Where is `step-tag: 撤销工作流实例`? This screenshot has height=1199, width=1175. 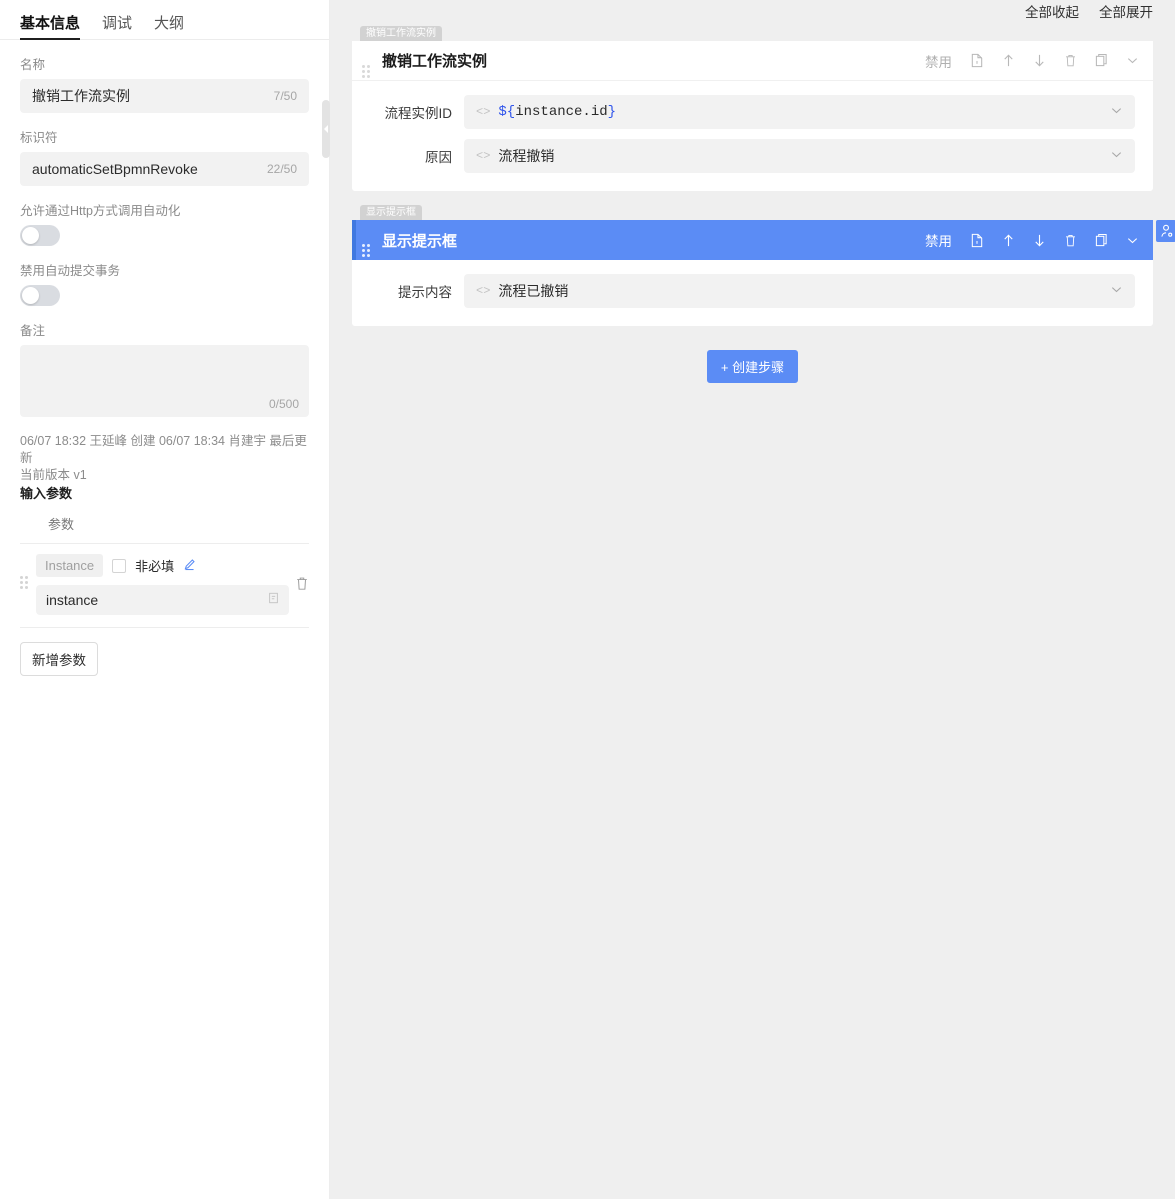 step-tag: 撤销工作流实例 is located at coordinates (401, 34).